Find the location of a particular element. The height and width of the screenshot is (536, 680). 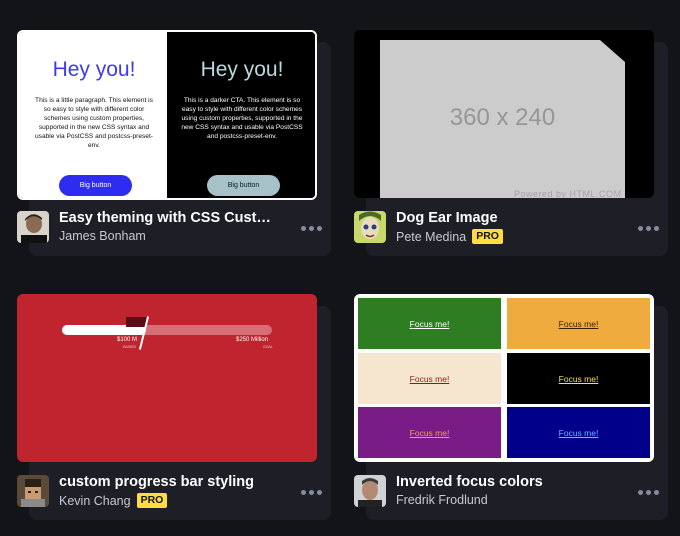

pen-preview: 360 x 240 Powered by HTML.COM is located at coordinates (504, 114).